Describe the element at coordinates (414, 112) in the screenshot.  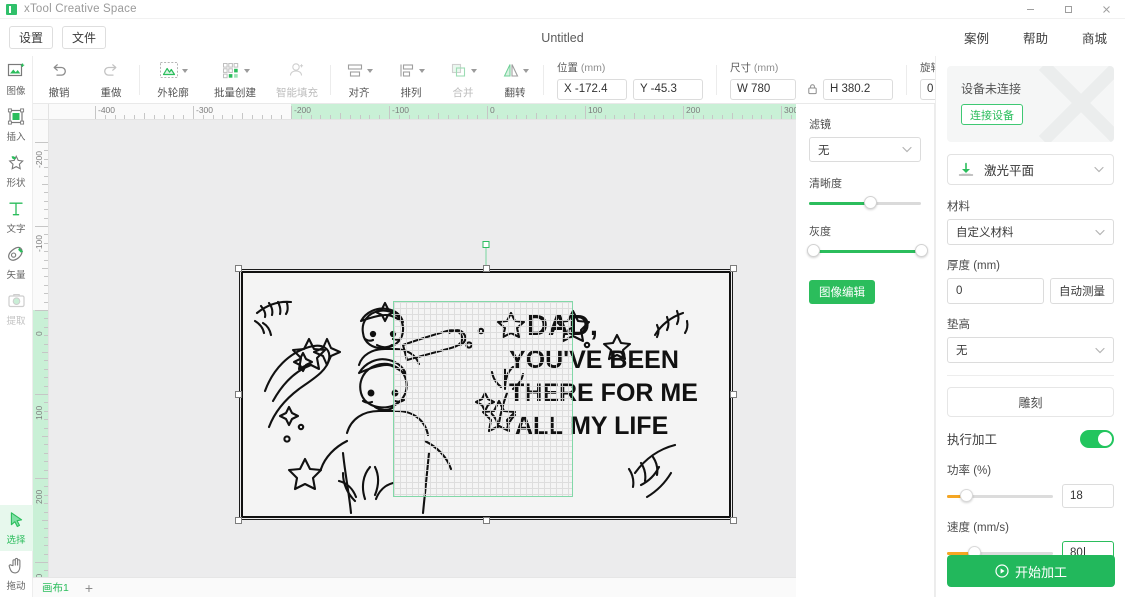
I see `horizontal-ruler: -400-300-200-1000100200300400500600700` at that location.